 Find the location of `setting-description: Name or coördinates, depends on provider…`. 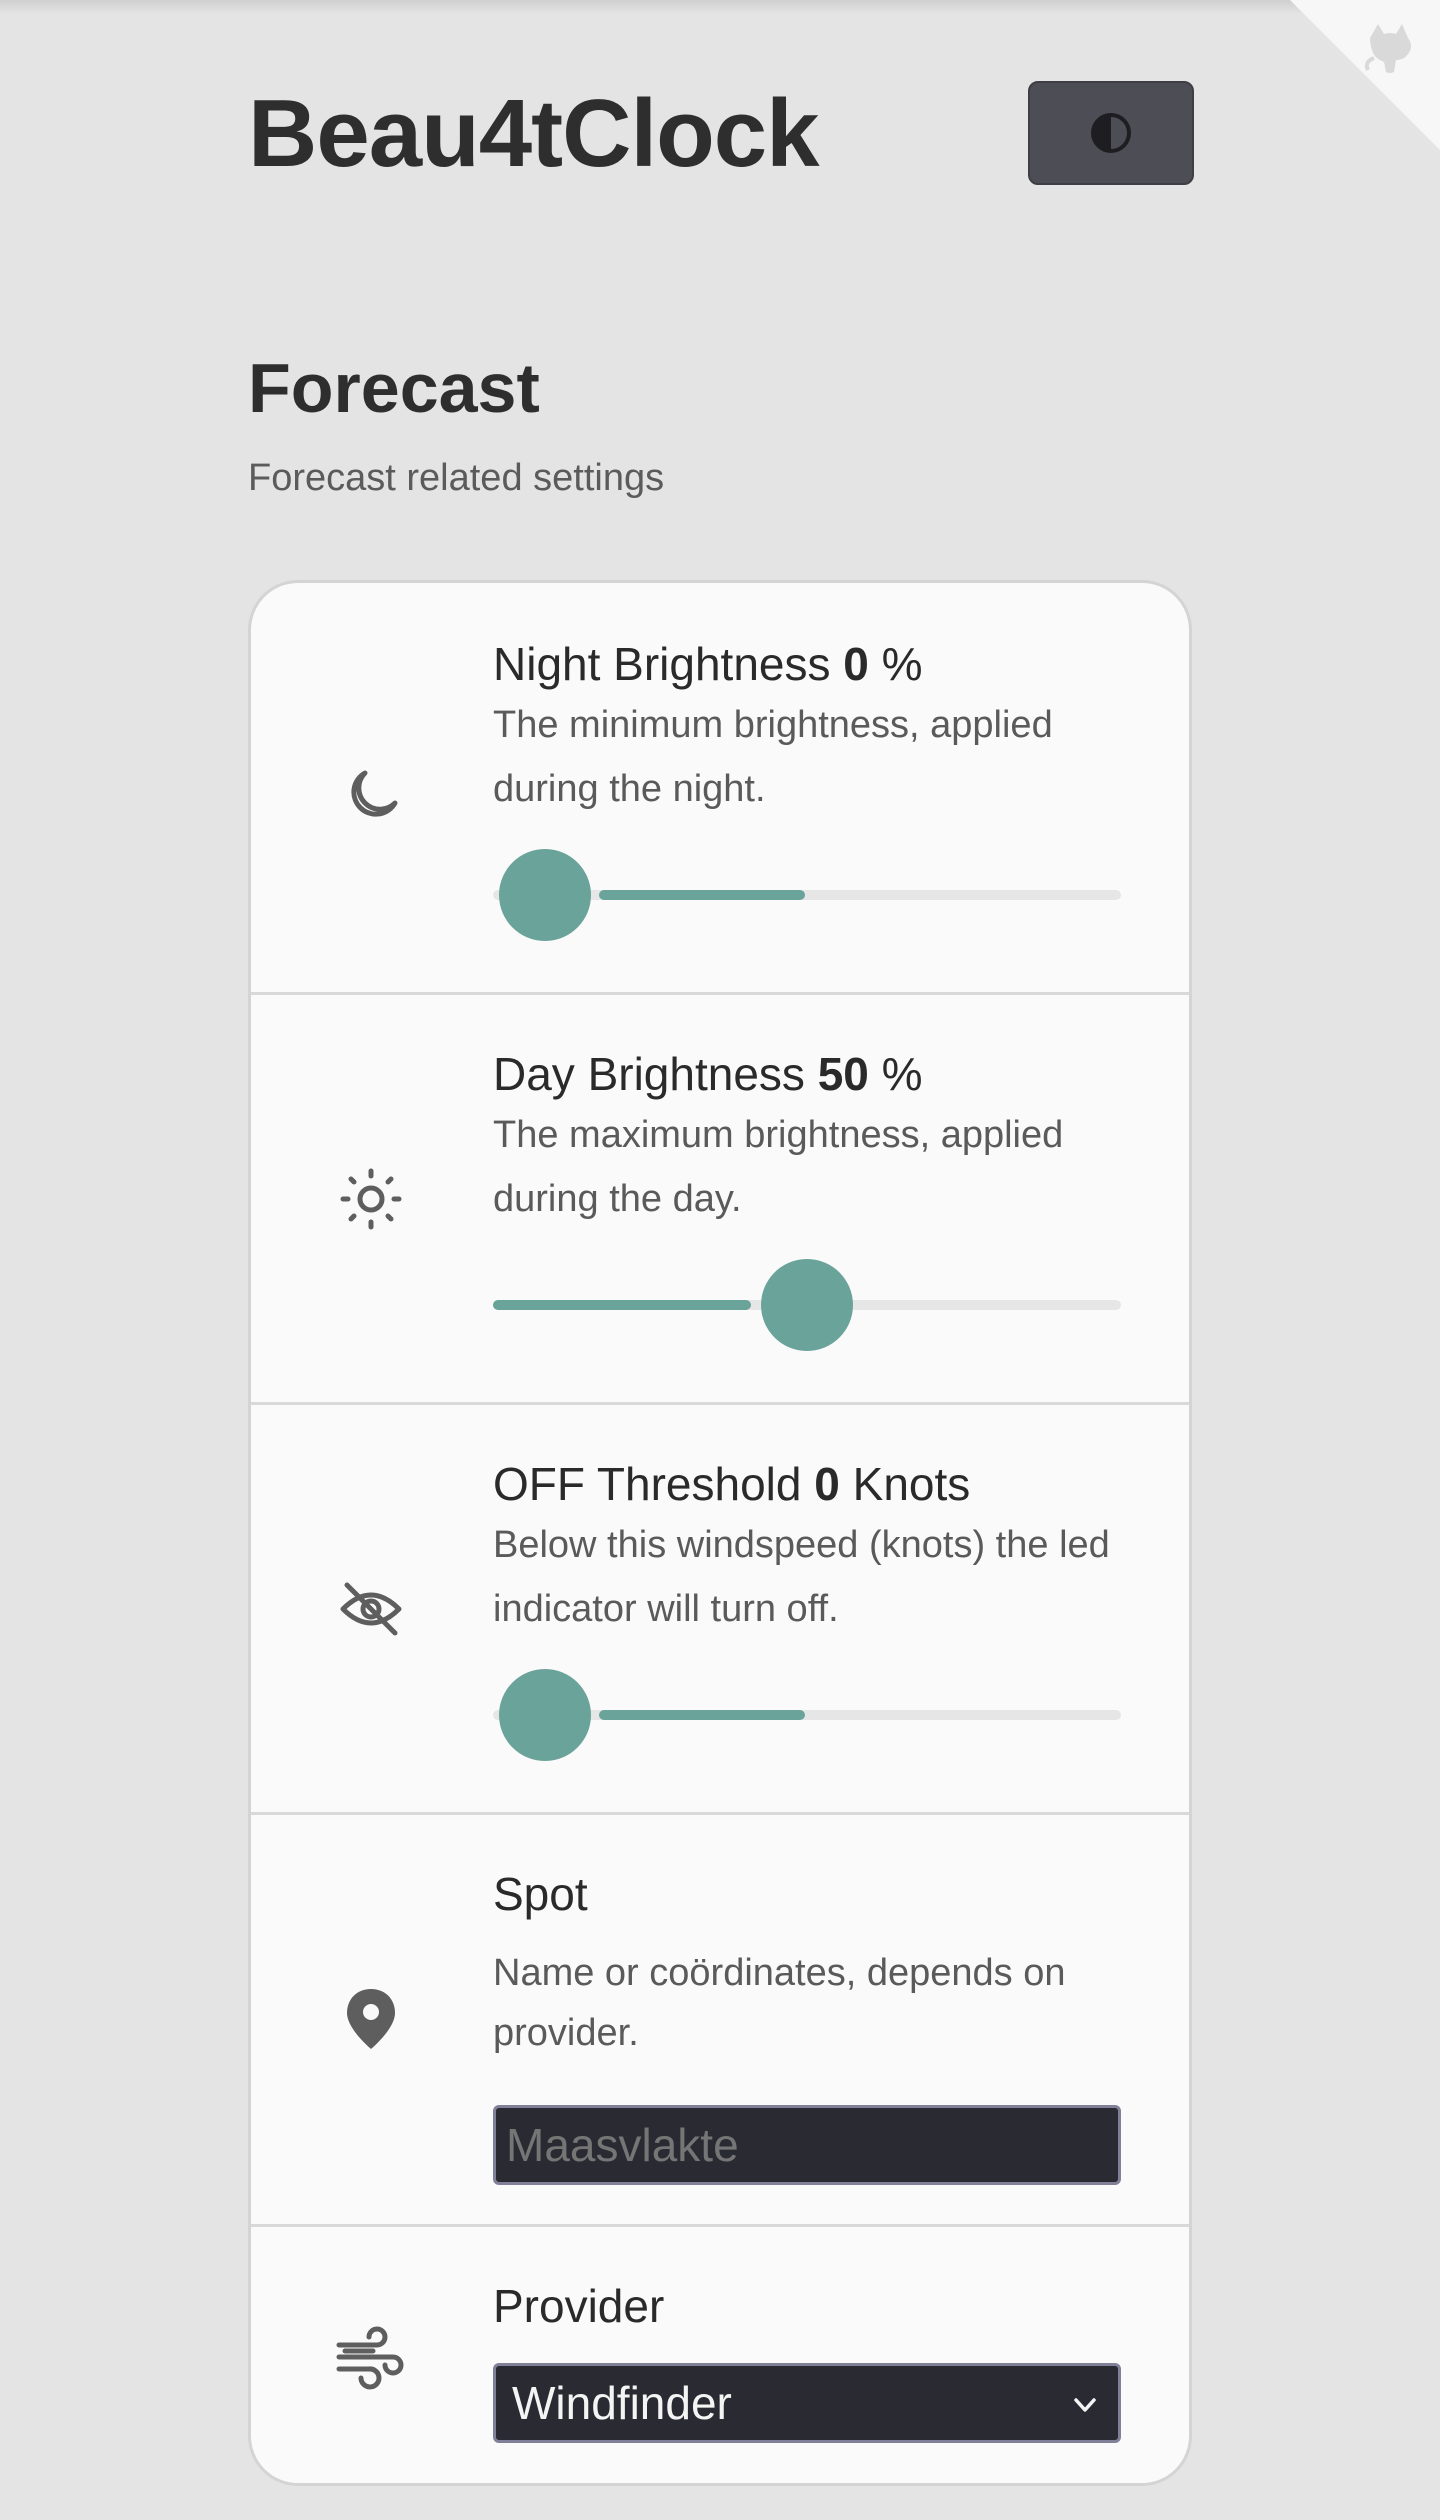

setting-description: Name or coördinates, depends on provider… is located at coordinates (779, 2003).